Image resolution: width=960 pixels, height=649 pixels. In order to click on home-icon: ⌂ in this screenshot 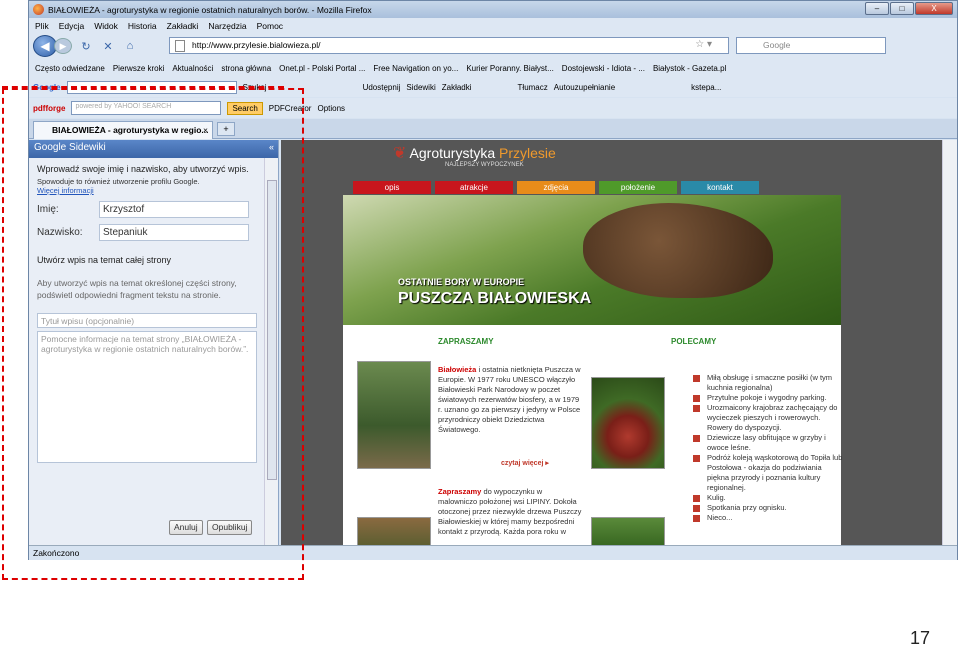, I will do `click(130, 46)`.